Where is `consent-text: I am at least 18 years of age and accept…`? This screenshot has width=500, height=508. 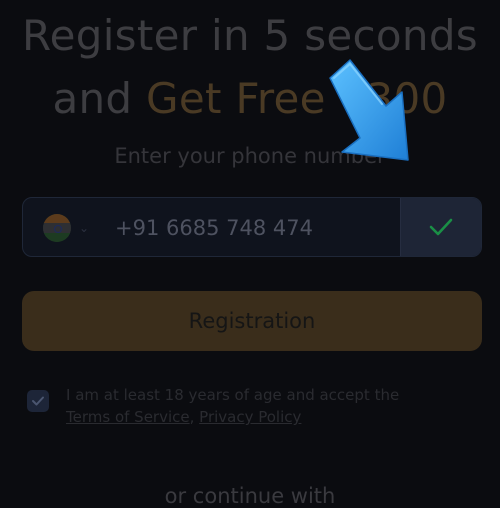 consent-text: I am at least 18 years of age and accept… is located at coordinates (266, 406).